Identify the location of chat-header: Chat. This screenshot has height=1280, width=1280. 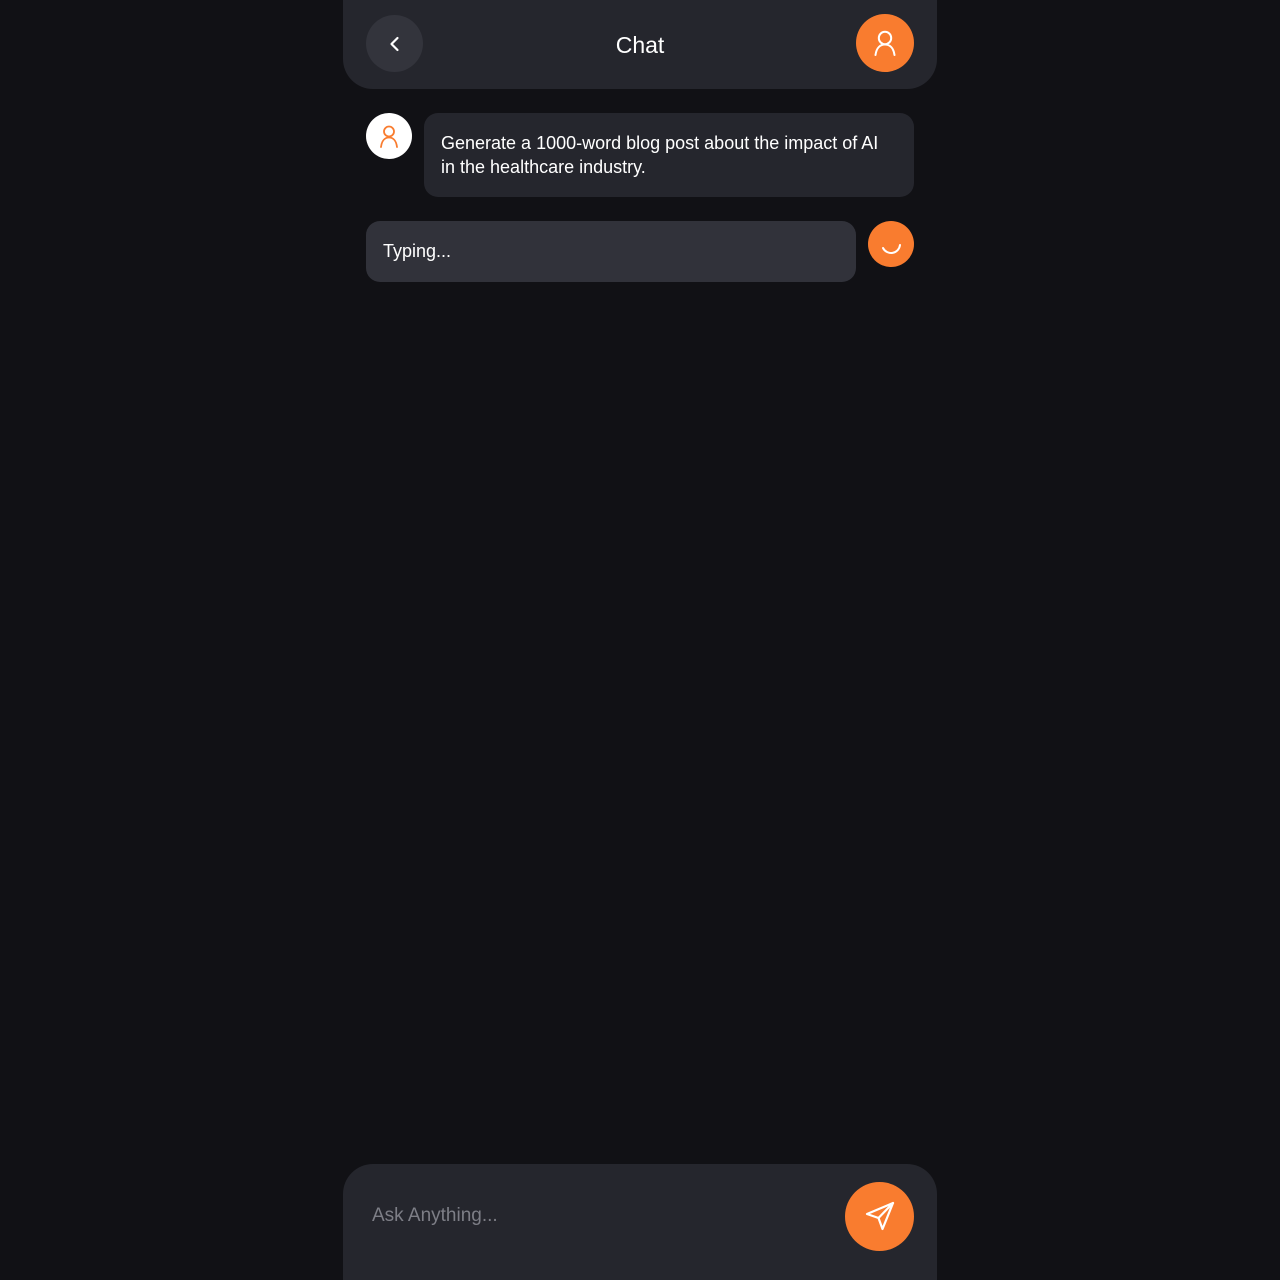
(640, 44).